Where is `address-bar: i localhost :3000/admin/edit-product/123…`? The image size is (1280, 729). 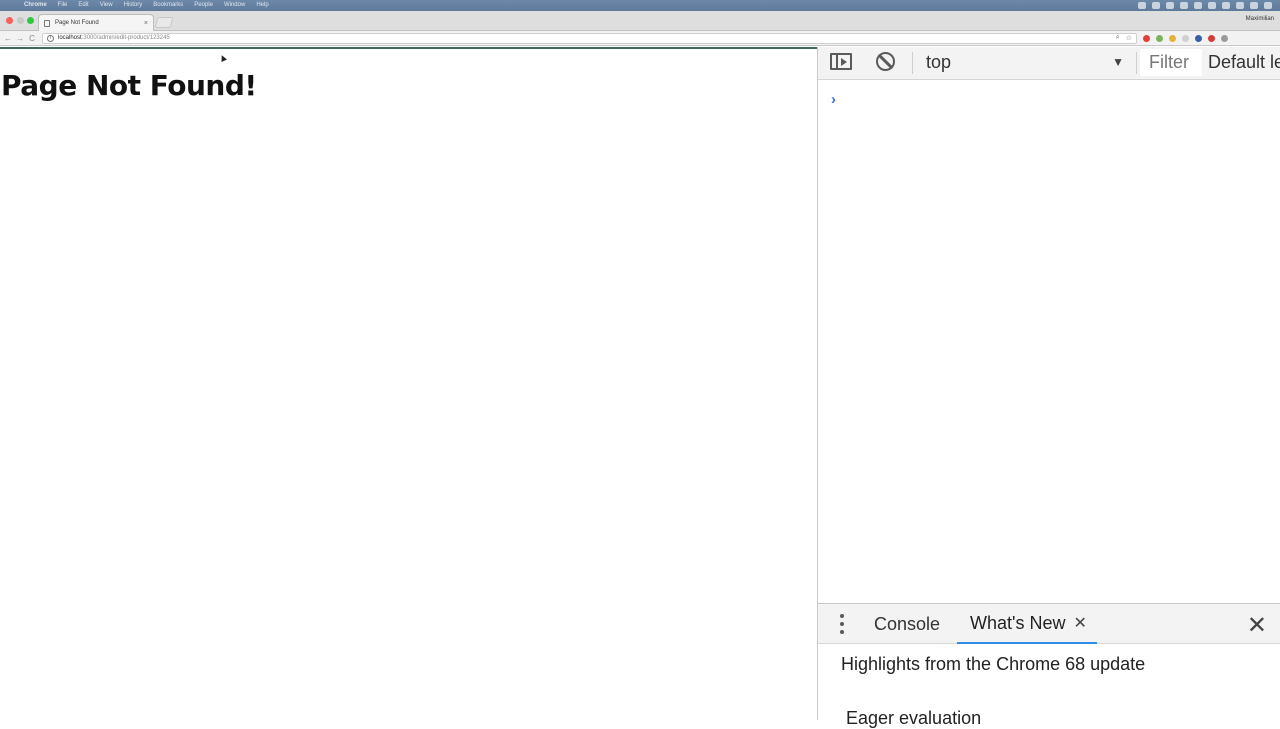 address-bar: i localhost :3000/admin/edit-product/123… is located at coordinates (589, 38).